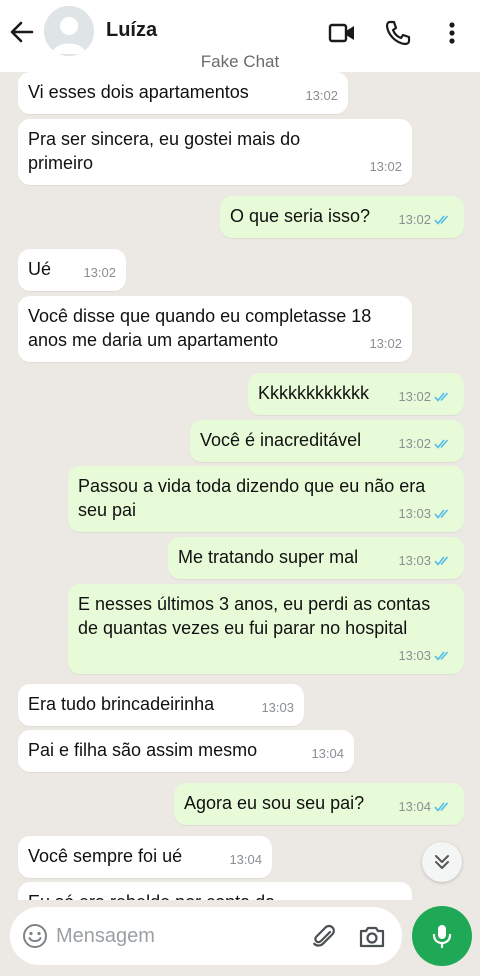 Image resolution: width=480 pixels, height=976 pixels. What do you see at coordinates (131, 30) in the screenshot?
I see `contact-name: Luíza` at bounding box center [131, 30].